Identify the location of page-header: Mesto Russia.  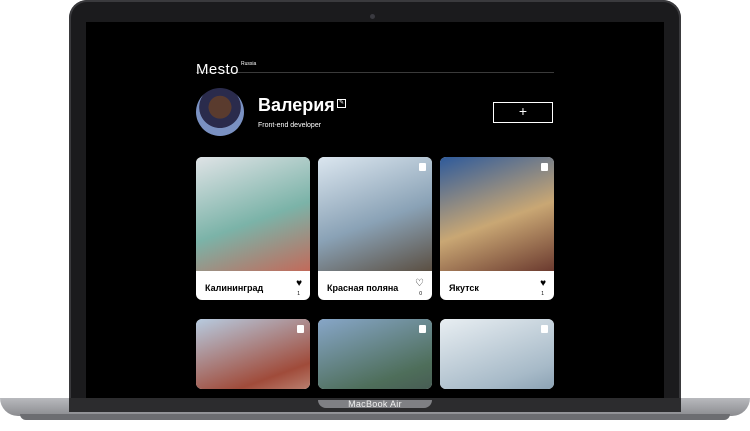
(375, 60).